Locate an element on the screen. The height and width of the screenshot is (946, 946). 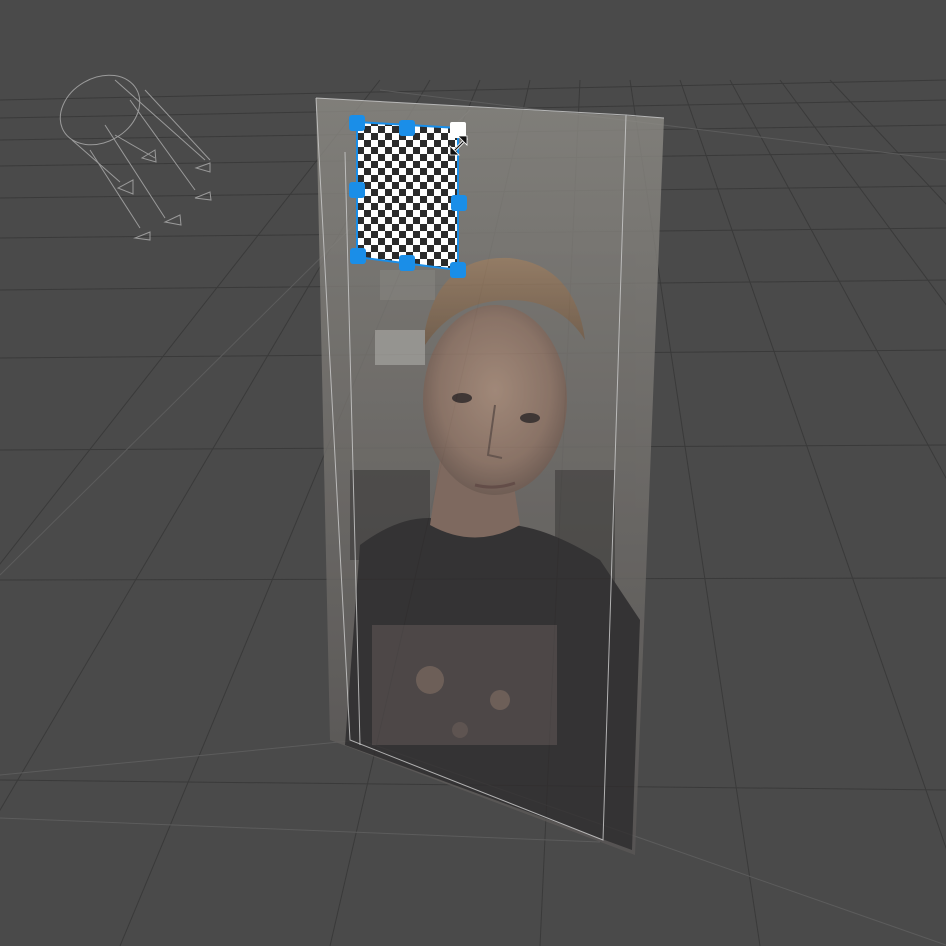
resize-handle-top-left is located at coordinates (357, 123).